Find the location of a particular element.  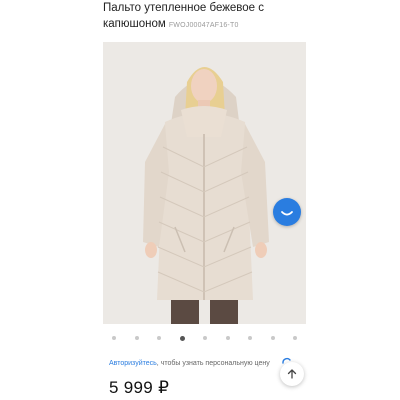

product-price: 5 999 ₽ is located at coordinates (139, 387).